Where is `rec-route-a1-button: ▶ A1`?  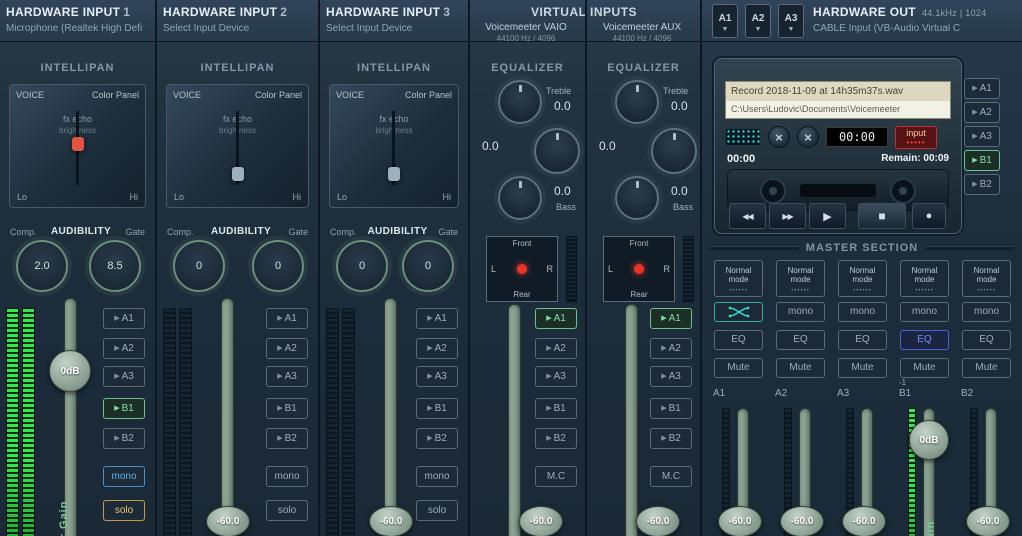
rec-route-a1-button: ▶ A1 is located at coordinates (982, 88).